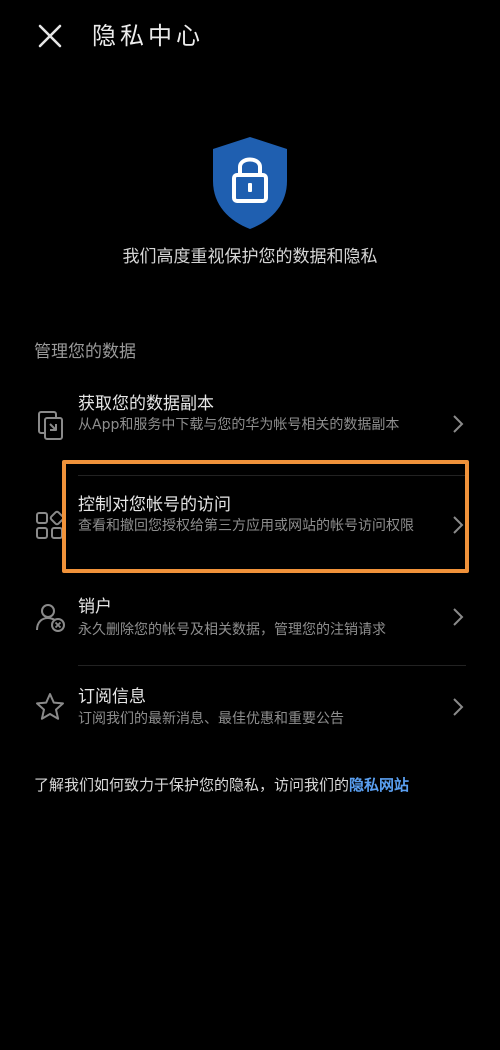 Image resolution: width=500 pixels, height=1050 pixels. What do you see at coordinates (50, 425) in the screenshot?
I see `copy-icon` at bounding box center [50, 425].